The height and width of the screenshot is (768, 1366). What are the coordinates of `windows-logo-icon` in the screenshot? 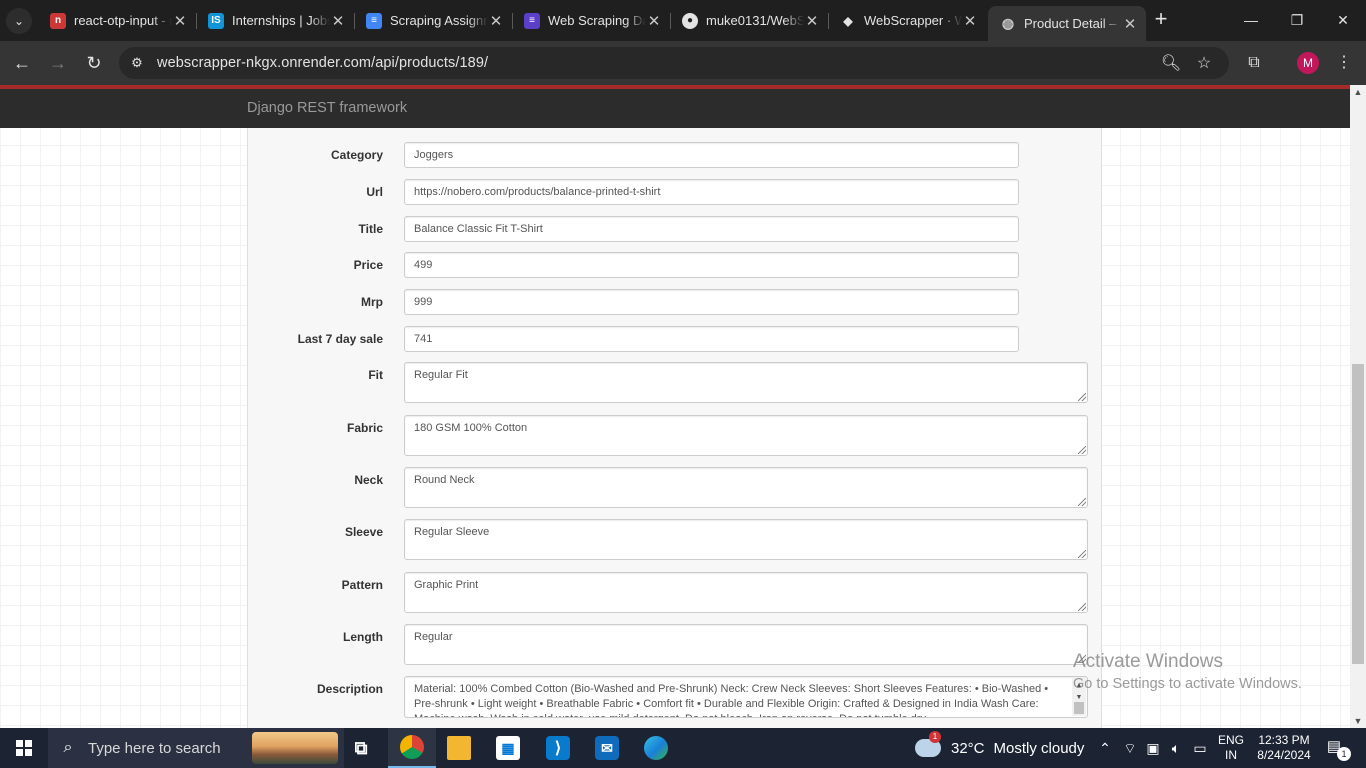 It's located at (24, 748).